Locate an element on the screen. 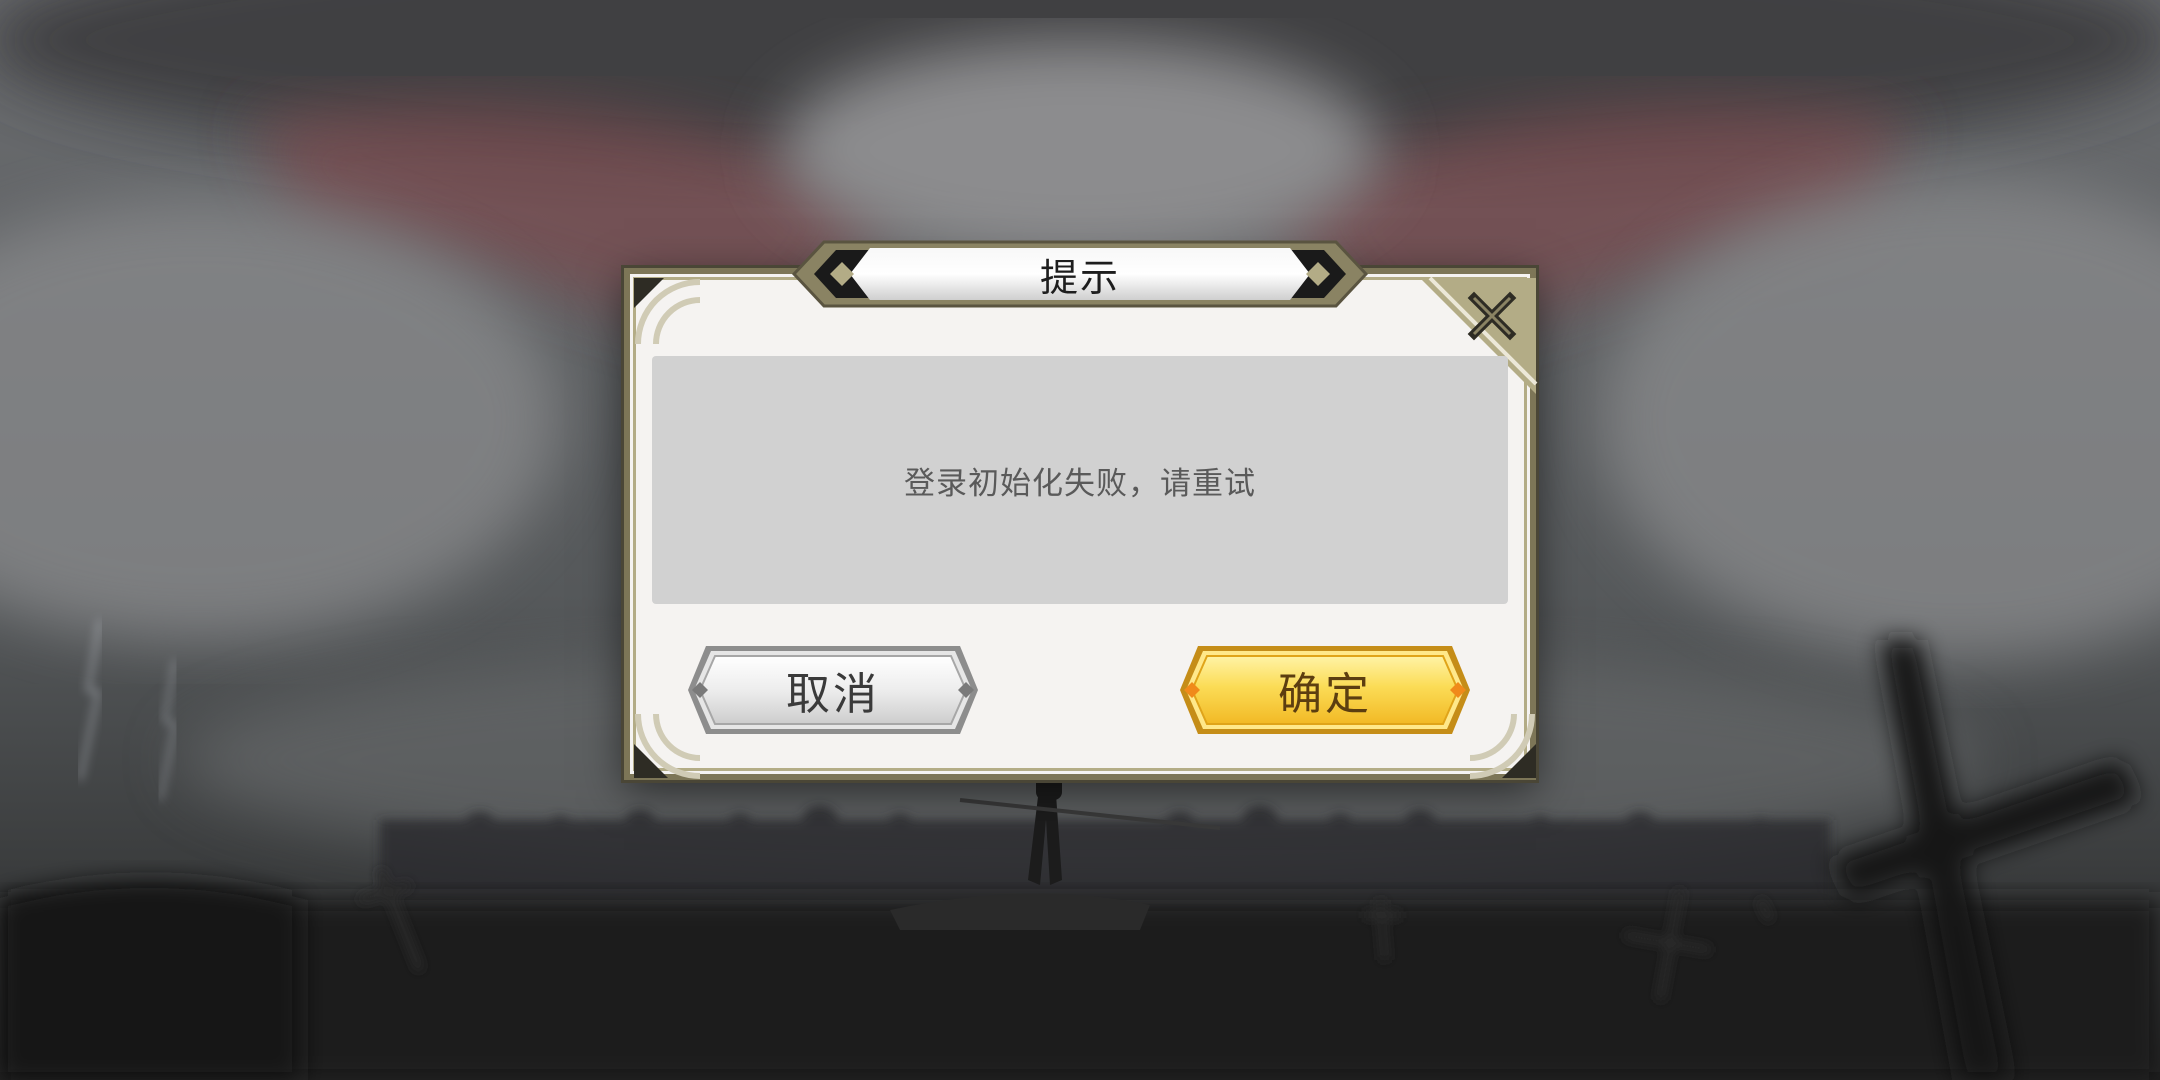  dialog-title-banner: 提示 is located at coordinates (1080, 274).